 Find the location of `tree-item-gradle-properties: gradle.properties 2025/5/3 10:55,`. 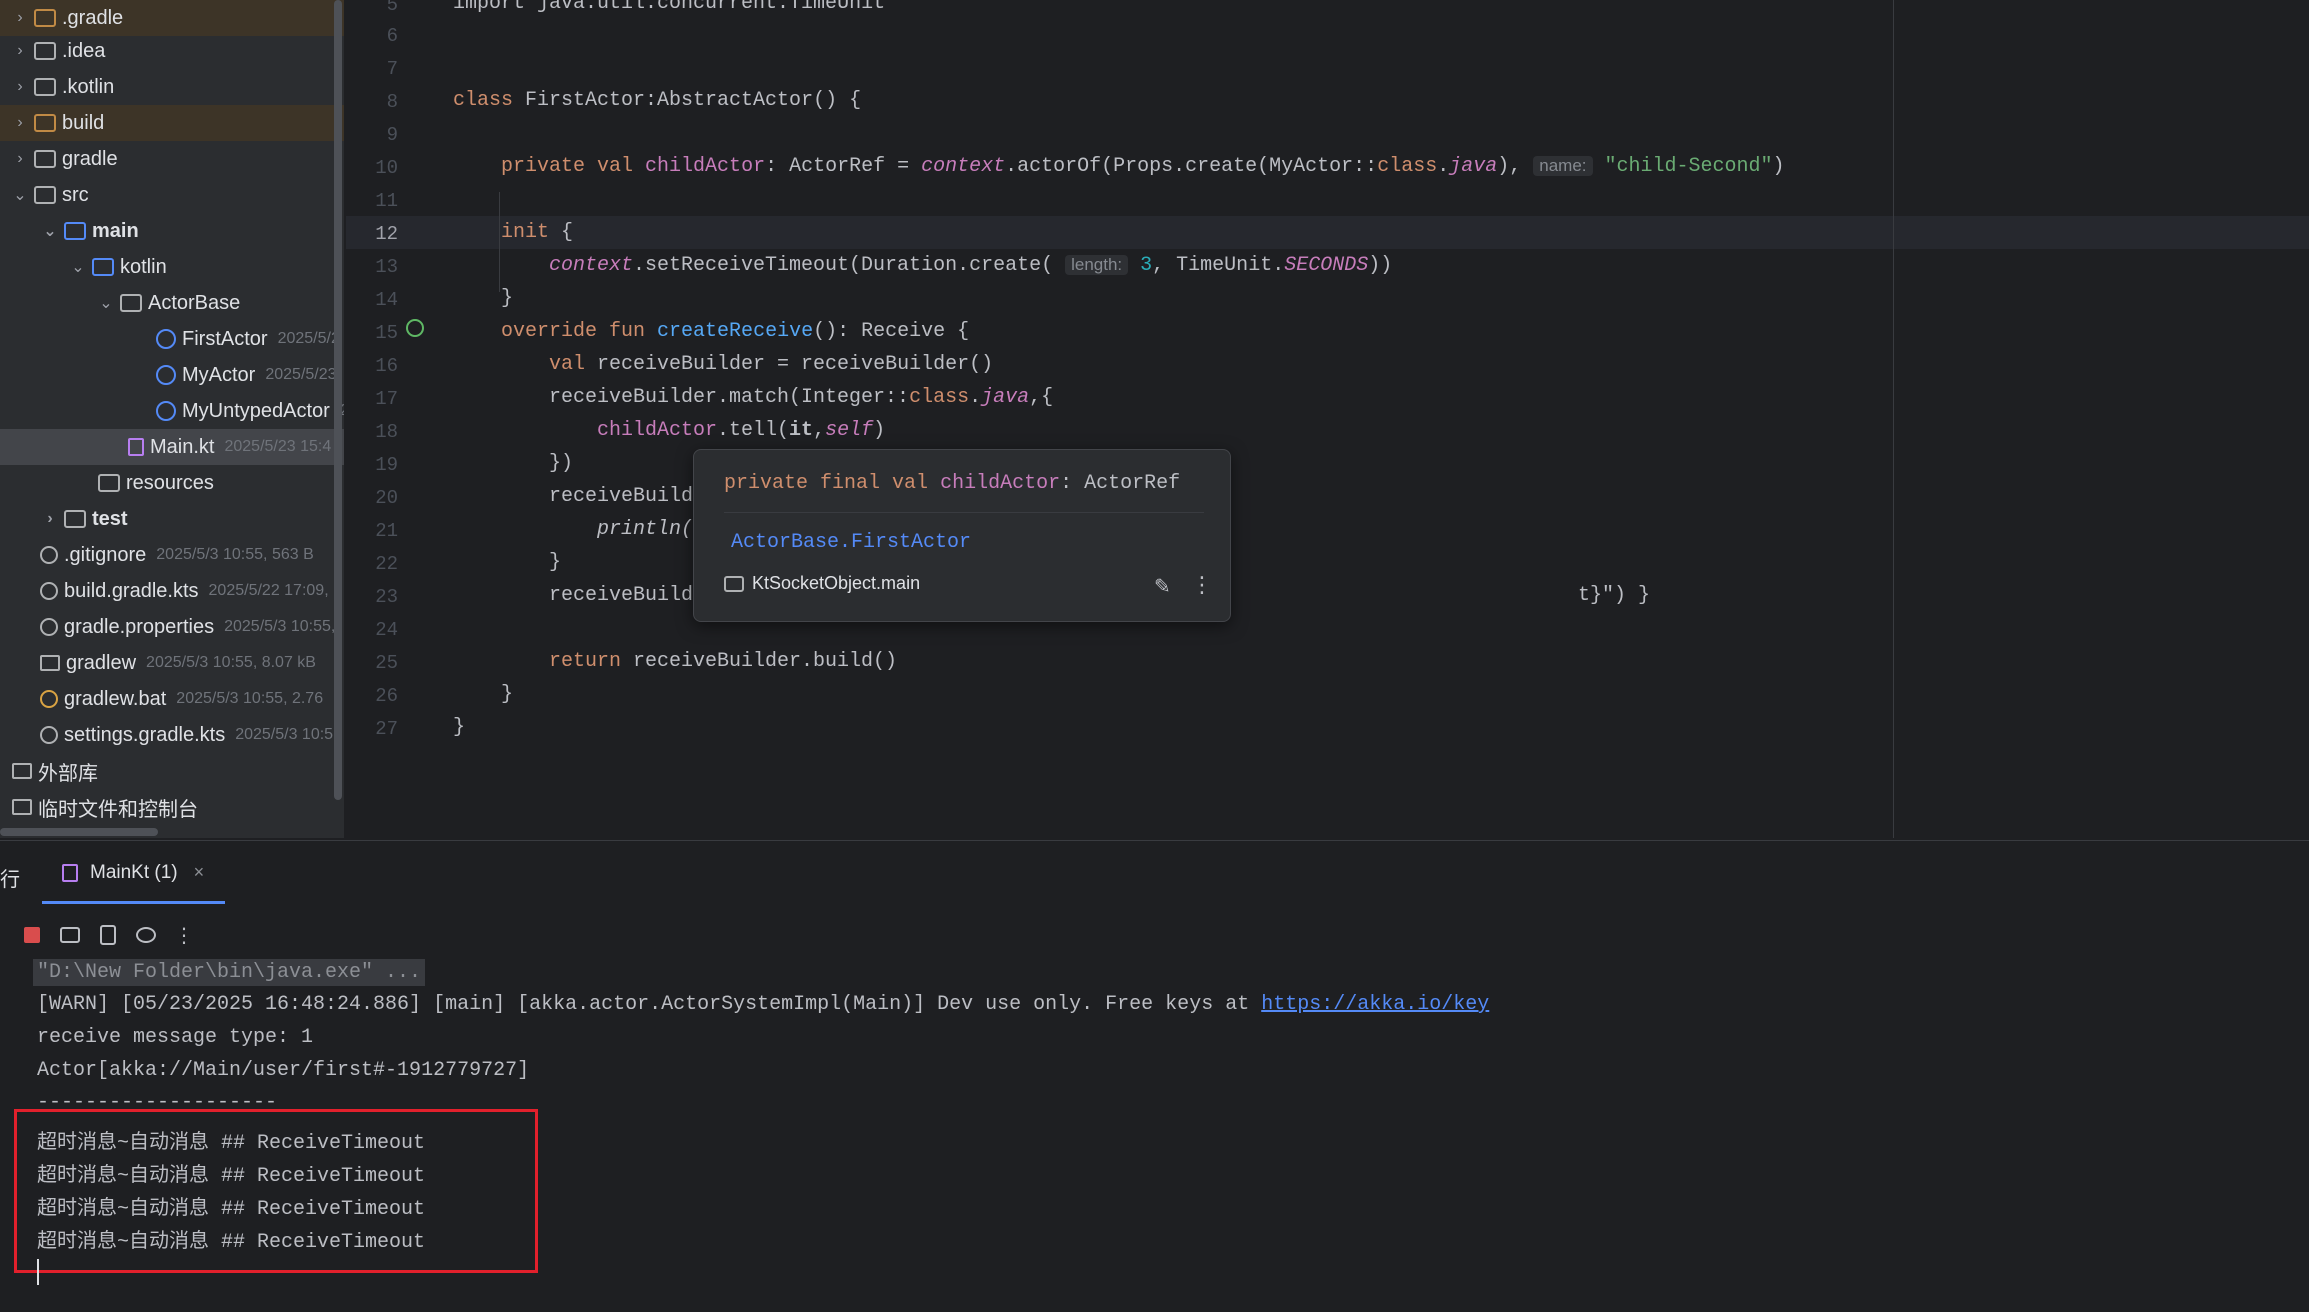

tree-item-gradle-properties: gradle.properties 2025/5/3 10:55, is located at coordinates (167, 627).